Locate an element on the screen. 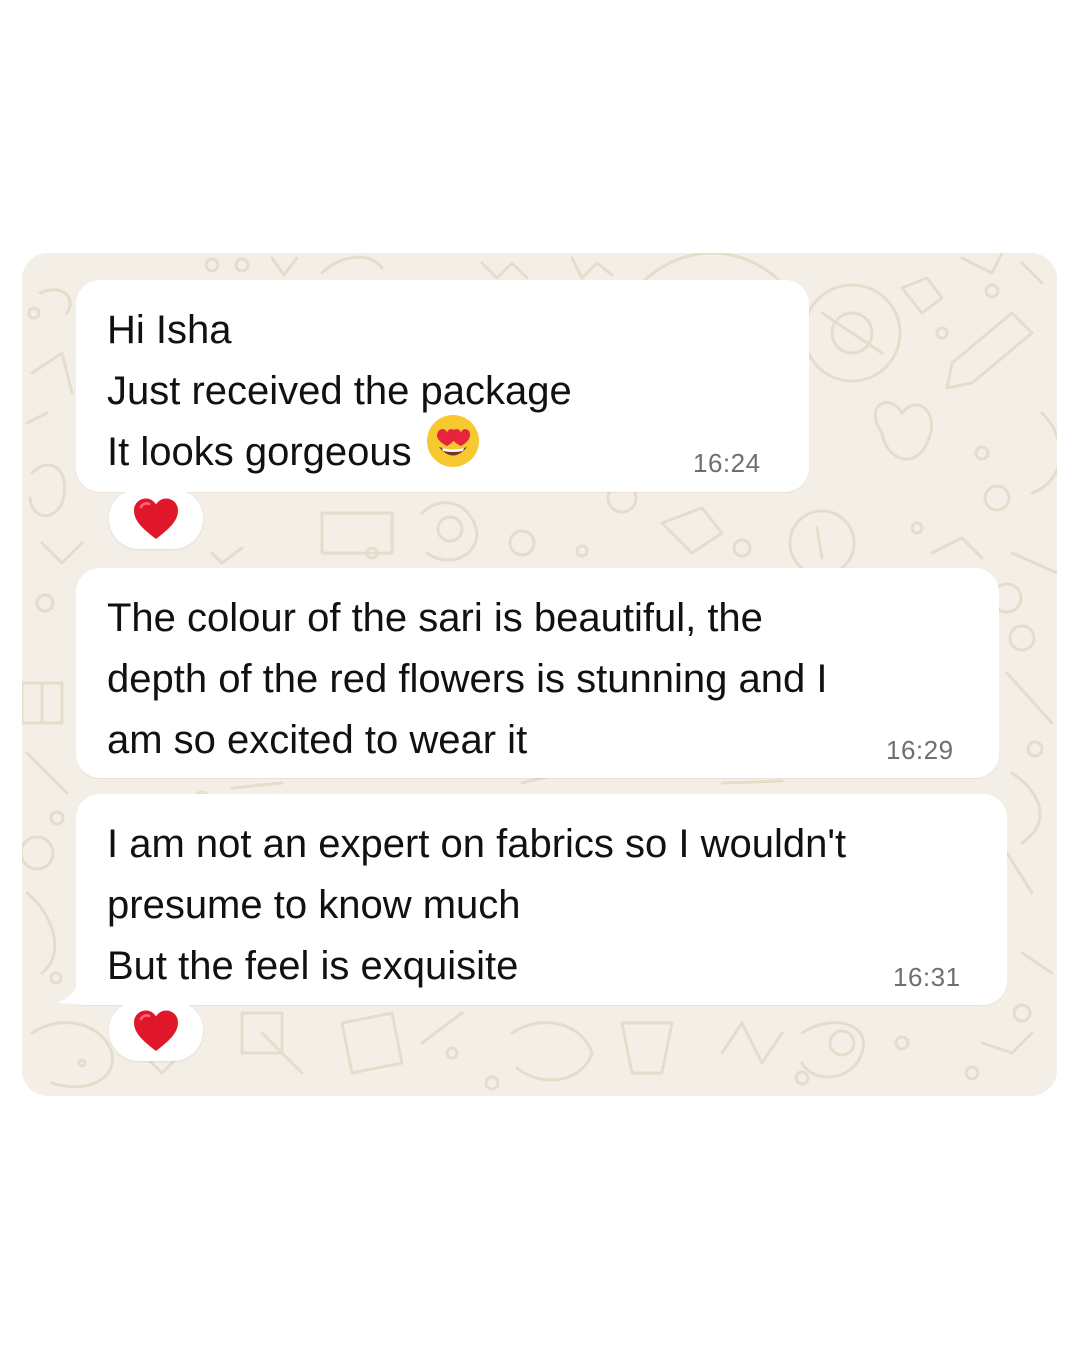  message-timestamp: 16:29 is located at coordinates (920, 750).